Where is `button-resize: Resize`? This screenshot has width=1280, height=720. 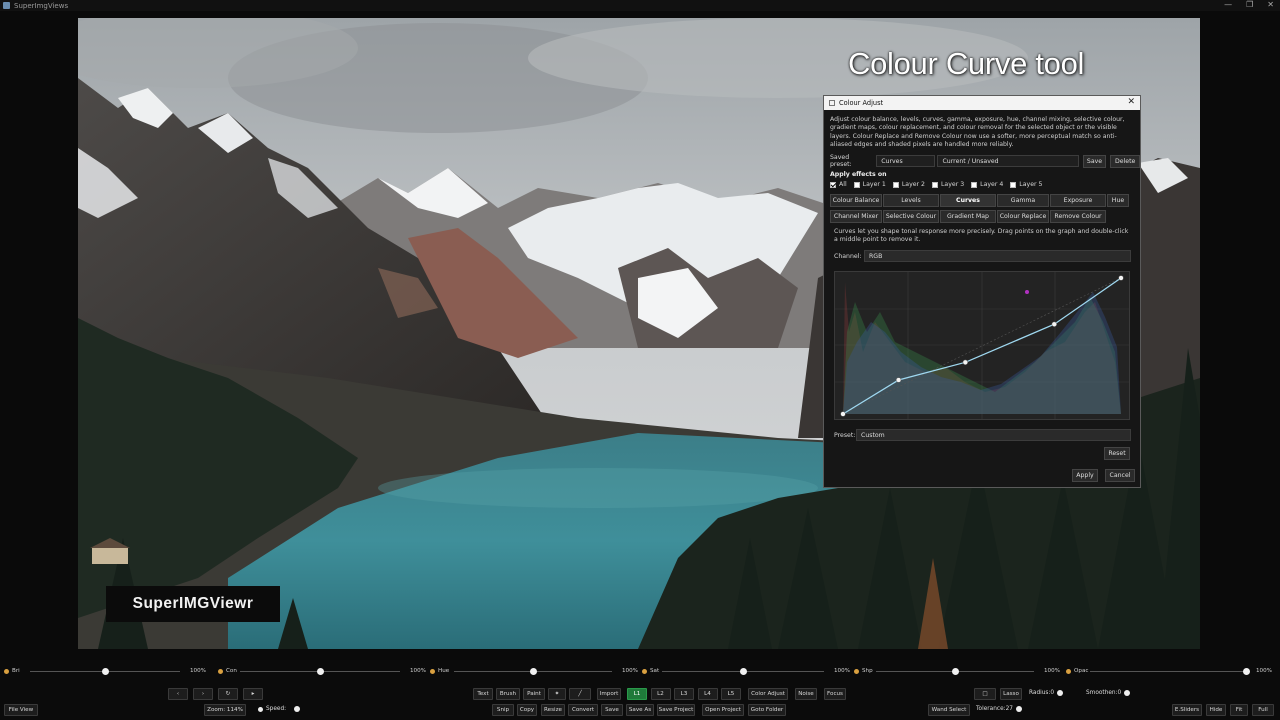
button-resize: Resize is located at coordinates (553, 710).